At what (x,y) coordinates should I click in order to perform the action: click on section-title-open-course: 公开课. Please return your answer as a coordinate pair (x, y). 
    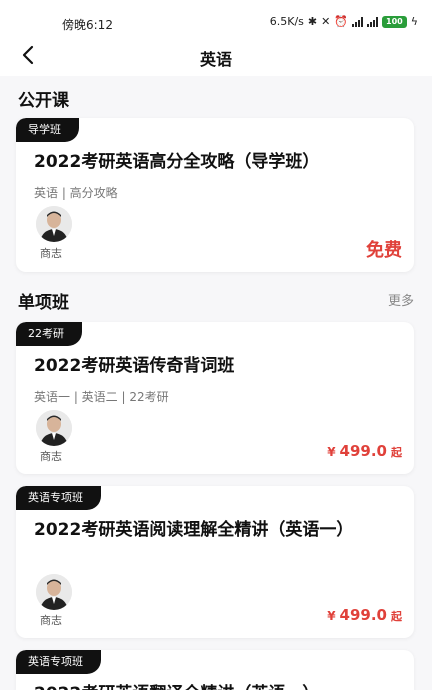
    Looking at the image, I should click on (43, 101).